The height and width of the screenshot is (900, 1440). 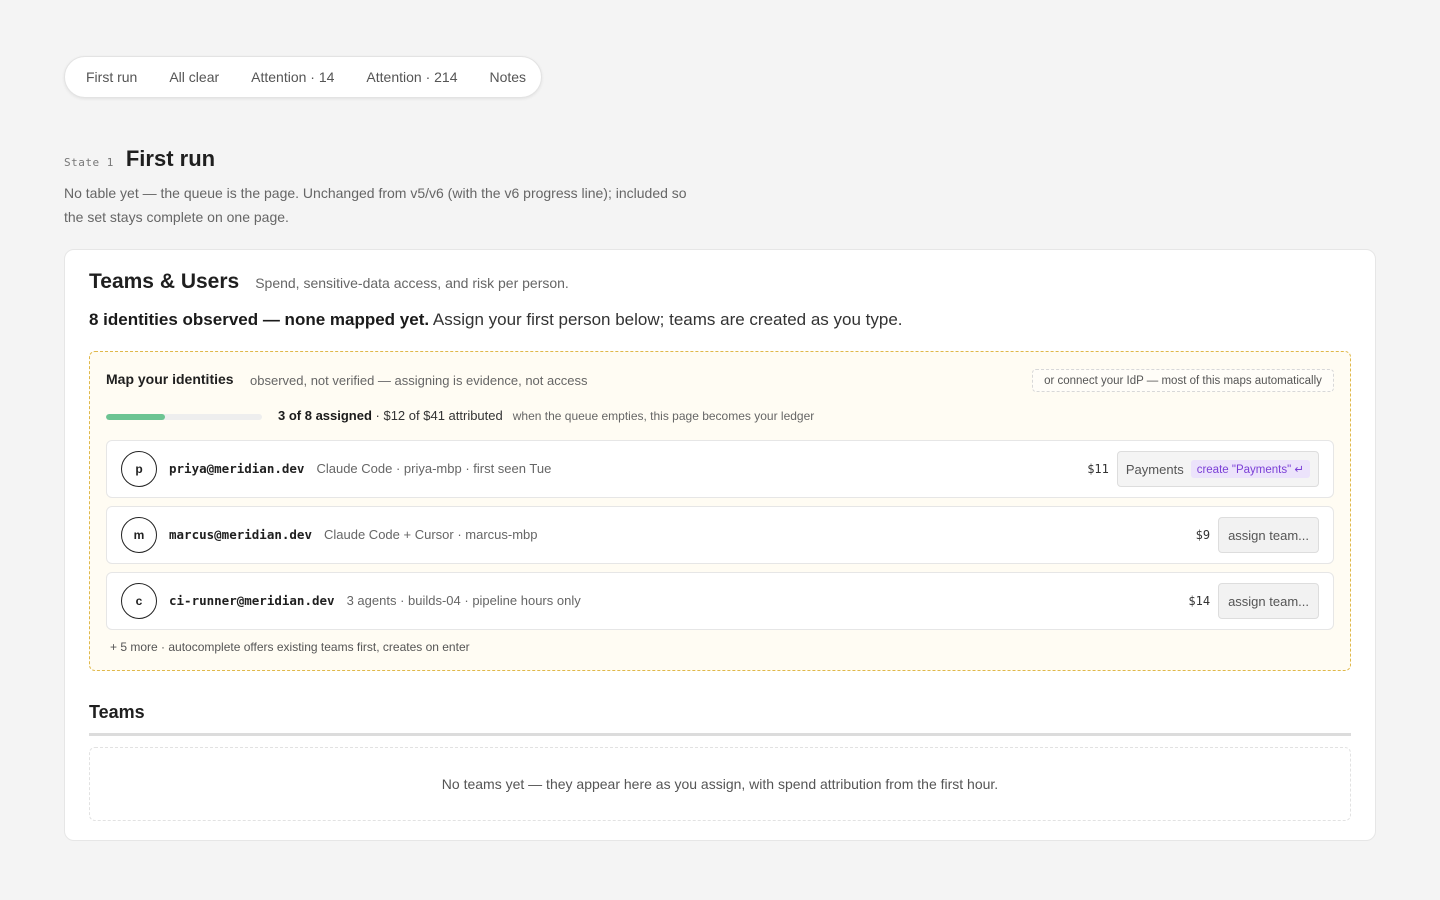 I want to click on create-team-suggestion: create "Payments" ↵, so click(x=1250, y=469).